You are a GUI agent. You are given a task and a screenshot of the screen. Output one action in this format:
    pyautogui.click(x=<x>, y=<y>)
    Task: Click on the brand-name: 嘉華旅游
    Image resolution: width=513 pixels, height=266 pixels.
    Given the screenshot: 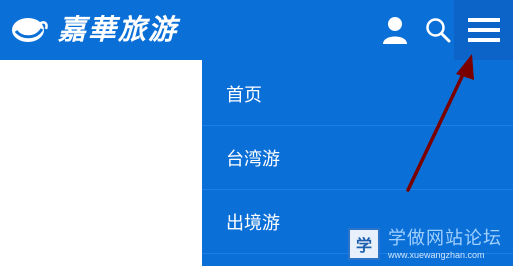 What is the action you would take?
    pyautogui.click(x=118, y=29)
    